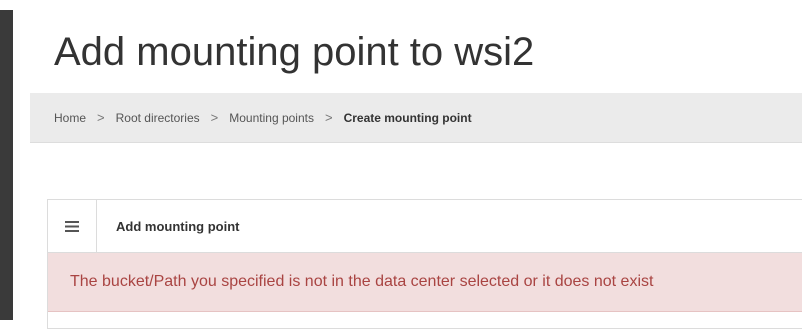 The height and width of the screenshot is (329, 802). What do you see at coordinates (407, 117) in the screenshot?
I see `breadcrumb-current: Create mounting point` at bounding box center [407, 117].